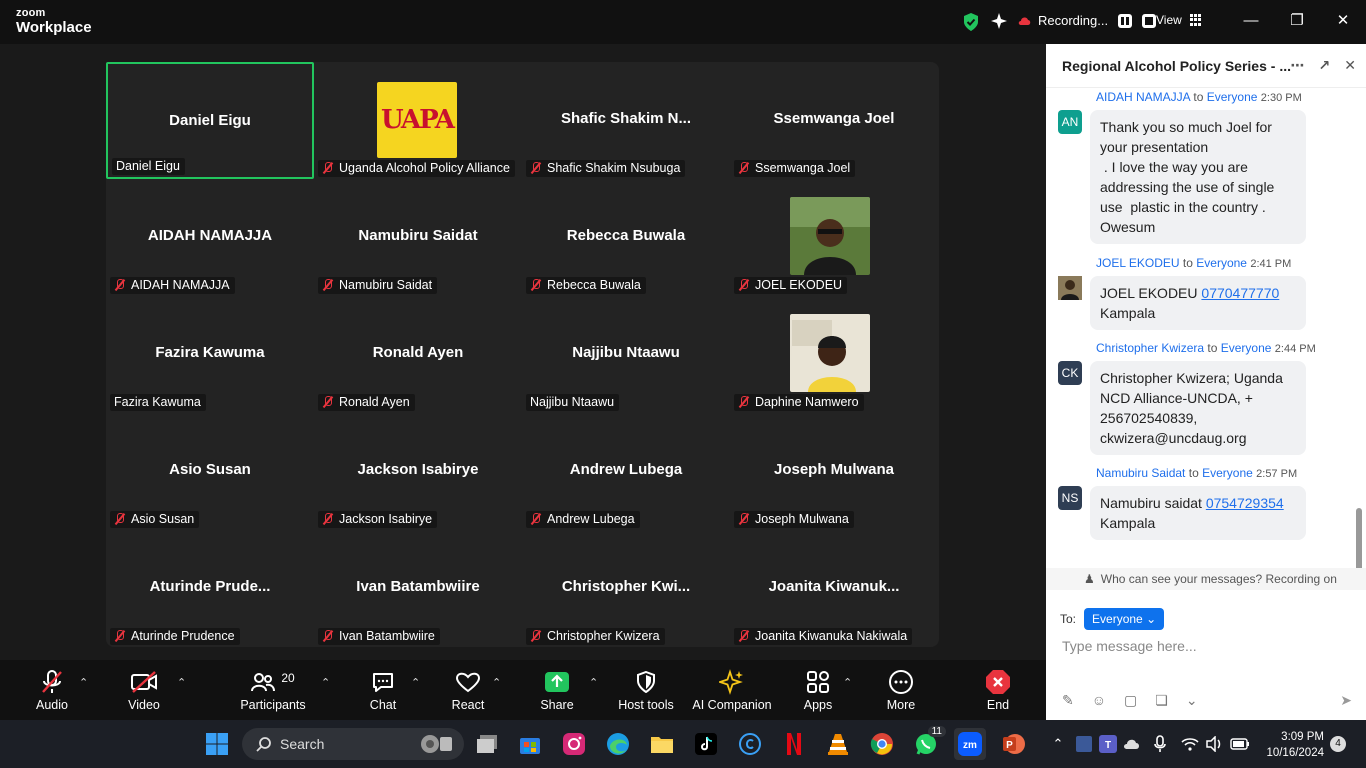  Describe the element at coordinates (1245, 503) in the screenshot. I see `phone-link: 0754729354` at that location.